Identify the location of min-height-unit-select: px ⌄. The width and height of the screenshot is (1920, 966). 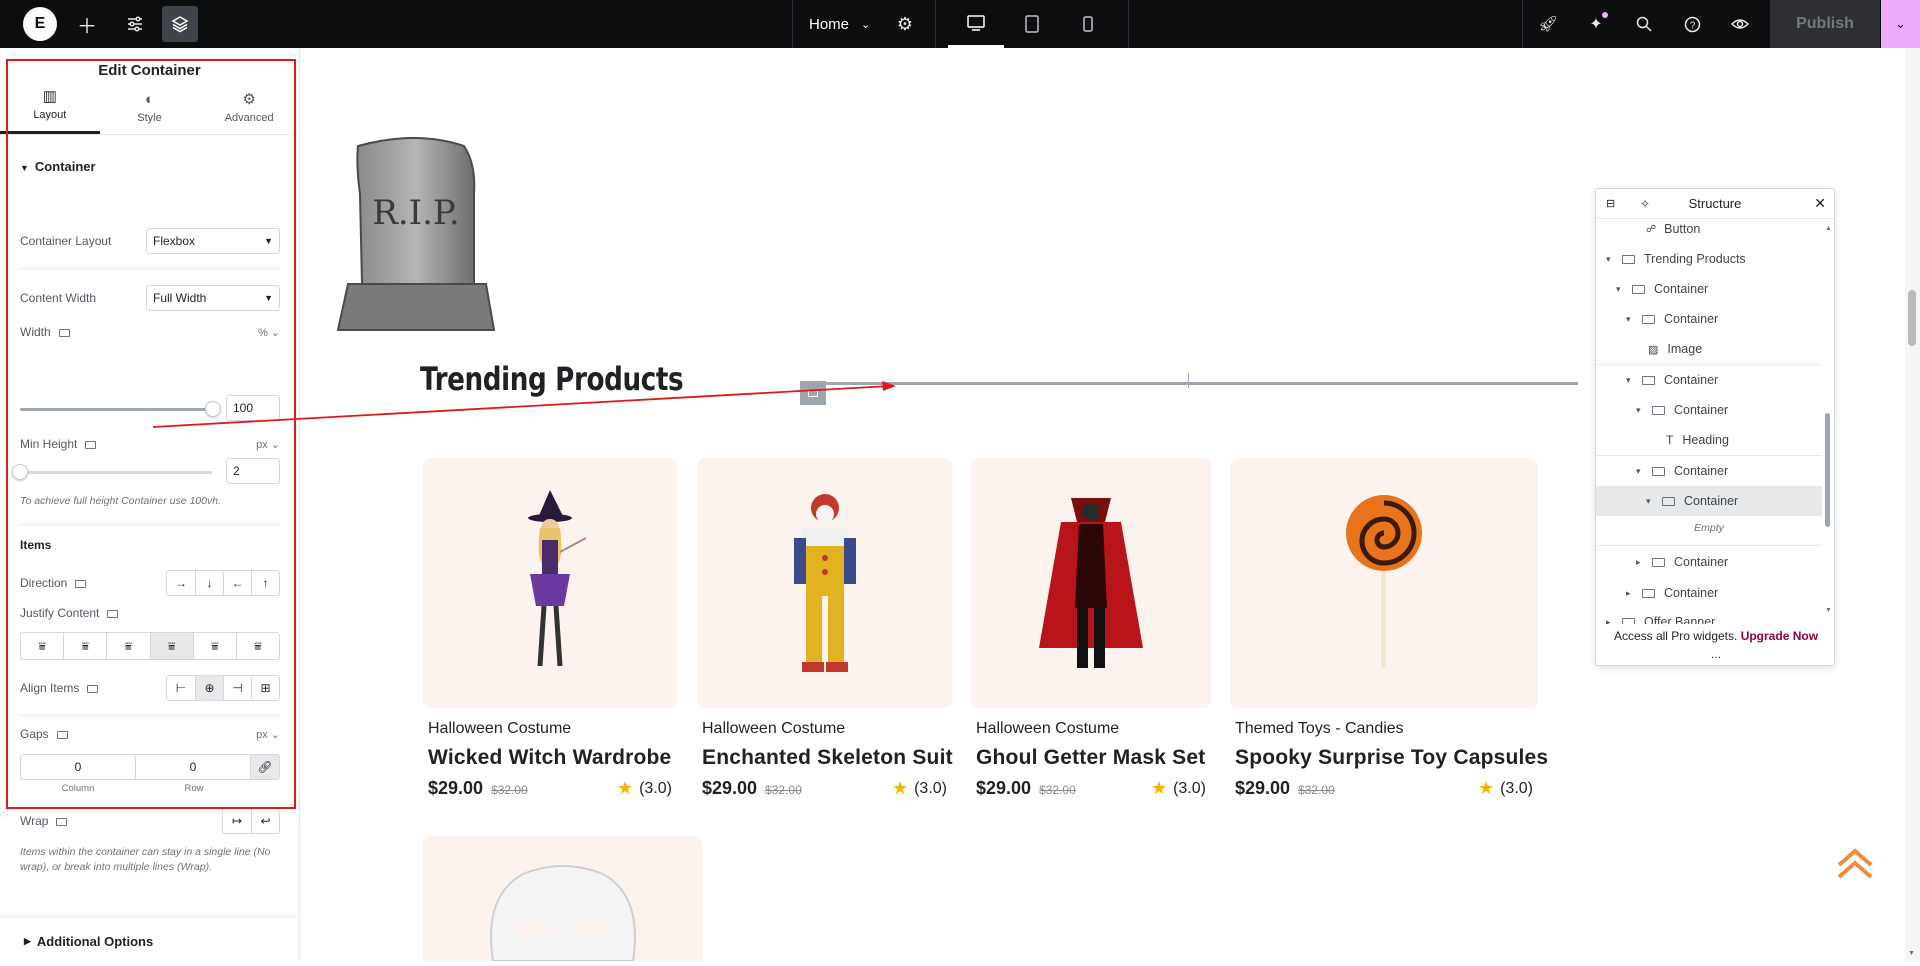
(268, 444).